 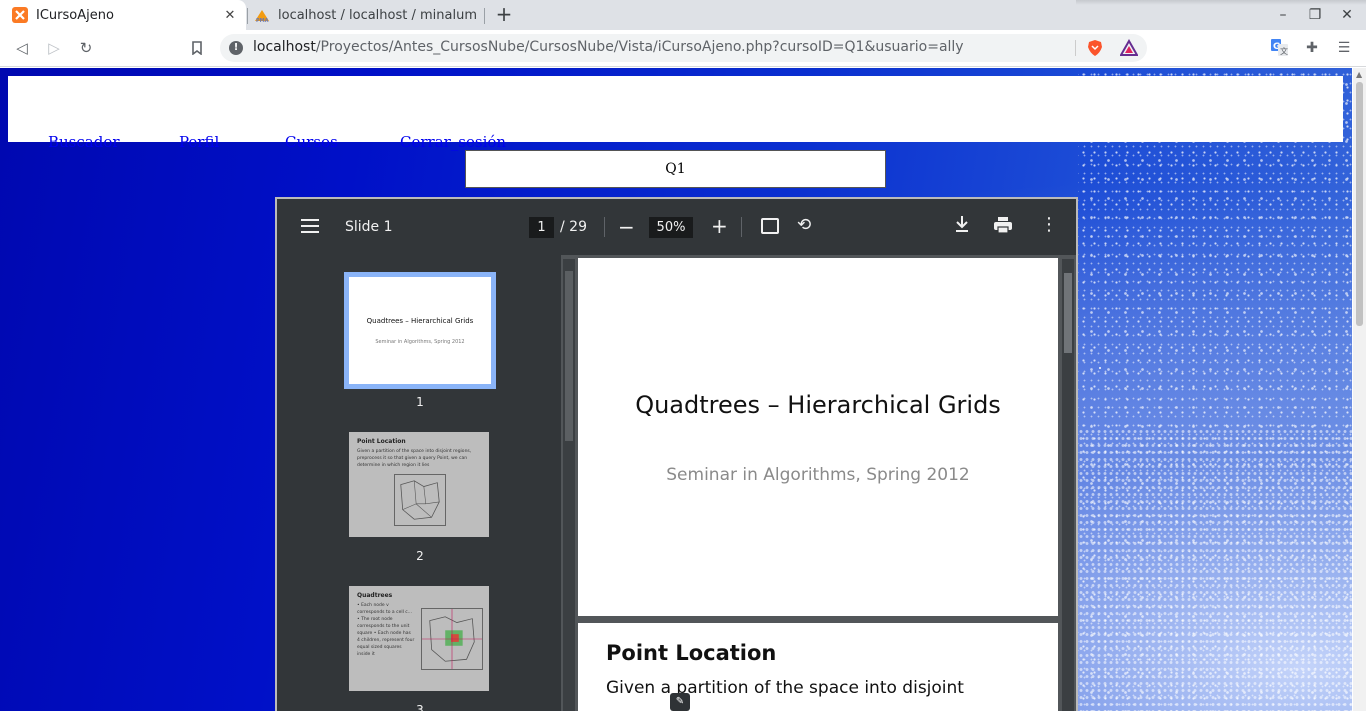 What do you see at coordinates (22, 48) in the screenshot?
I see `back-icon: ◁` at bounding box center [22, 48].